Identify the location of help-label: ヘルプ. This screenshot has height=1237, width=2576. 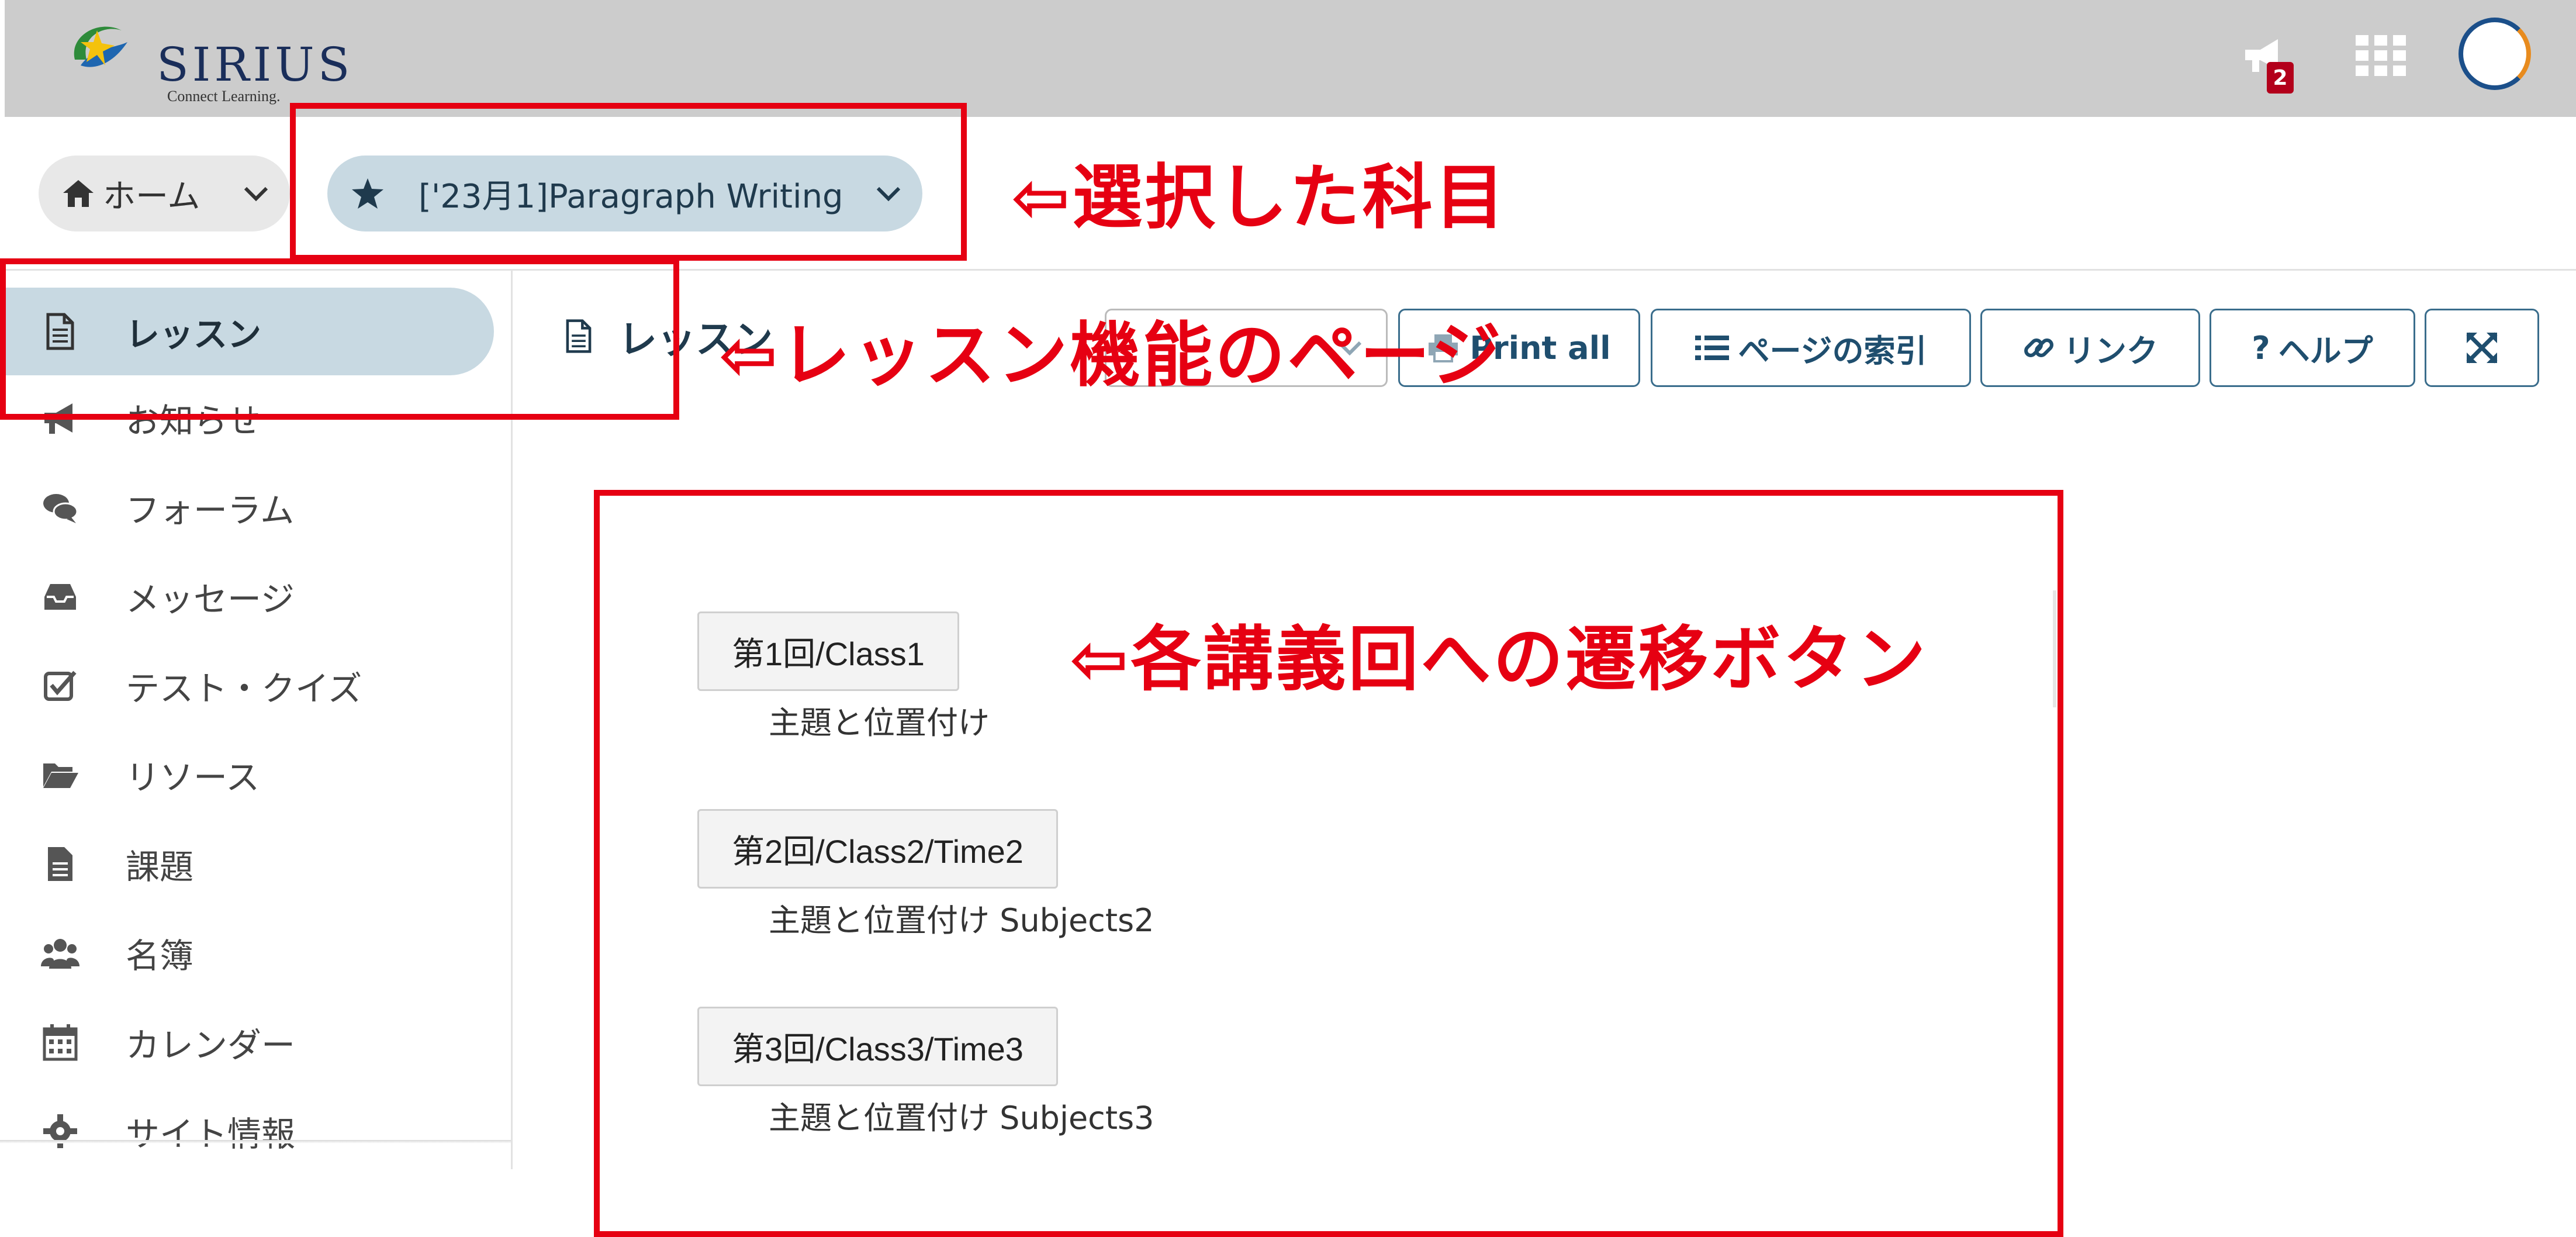
(2325, 350).